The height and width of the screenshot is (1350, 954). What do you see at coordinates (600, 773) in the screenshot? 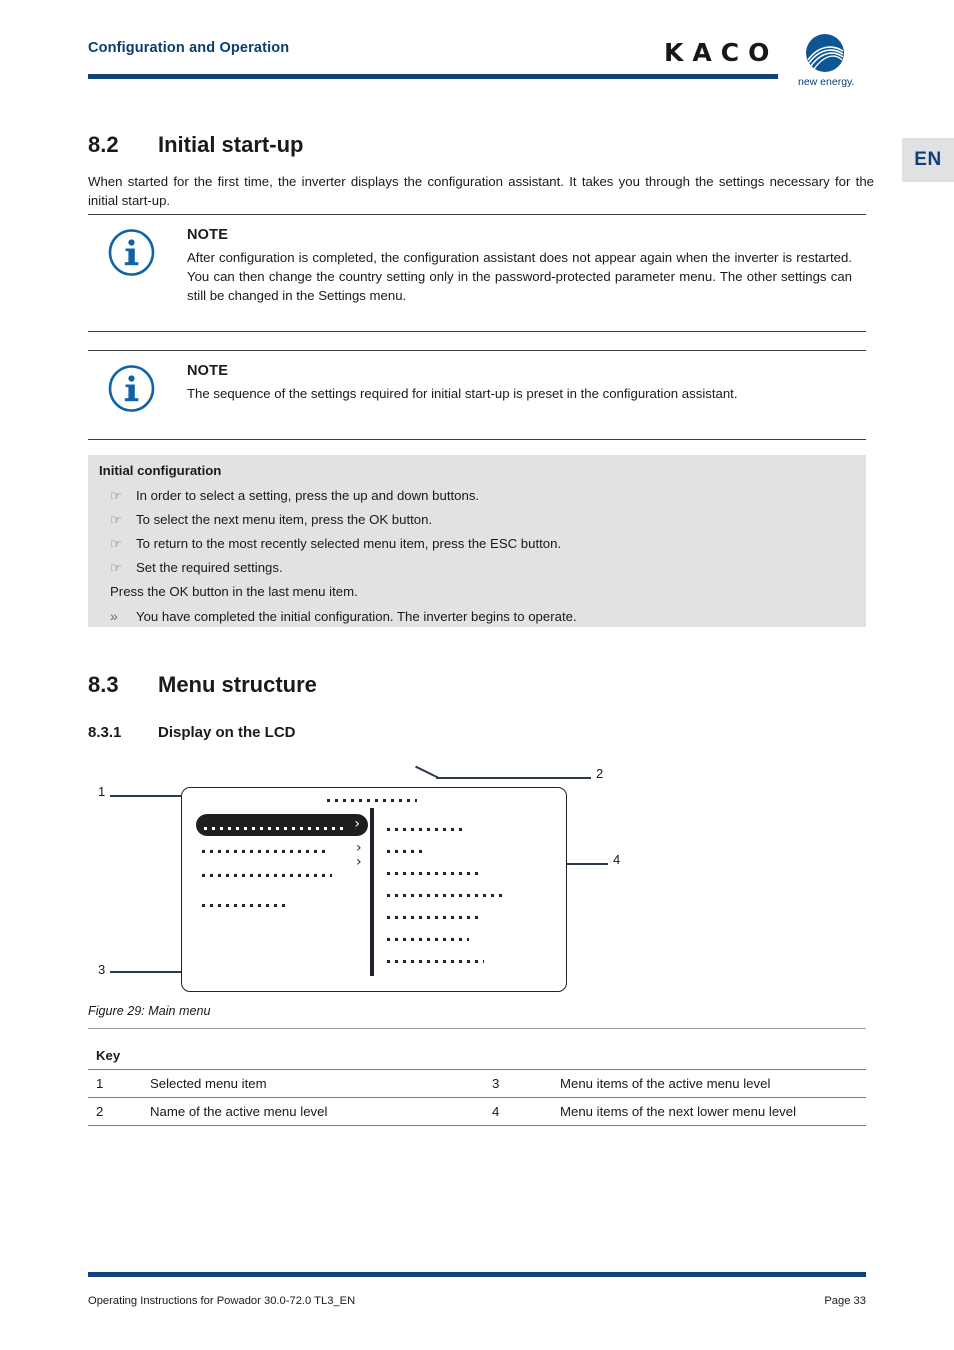
I see `callout-2-number: 2` at bounding box center [600, 773].